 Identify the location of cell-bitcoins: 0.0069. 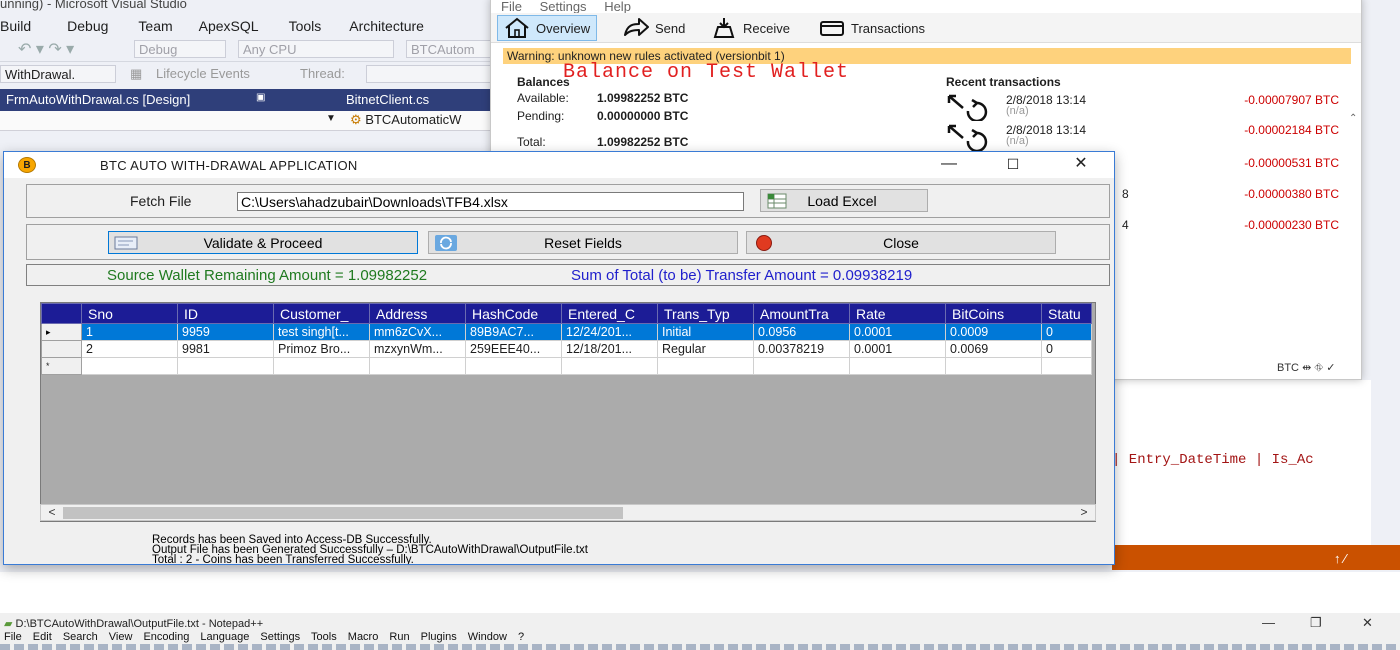
(993, 349).